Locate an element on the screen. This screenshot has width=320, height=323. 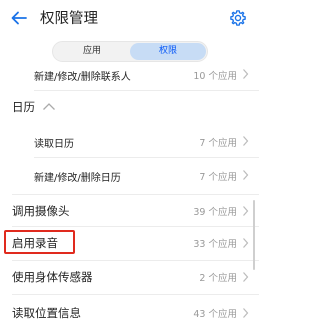
list-item-label: 读取日历 is located at coordinates (54, 144).